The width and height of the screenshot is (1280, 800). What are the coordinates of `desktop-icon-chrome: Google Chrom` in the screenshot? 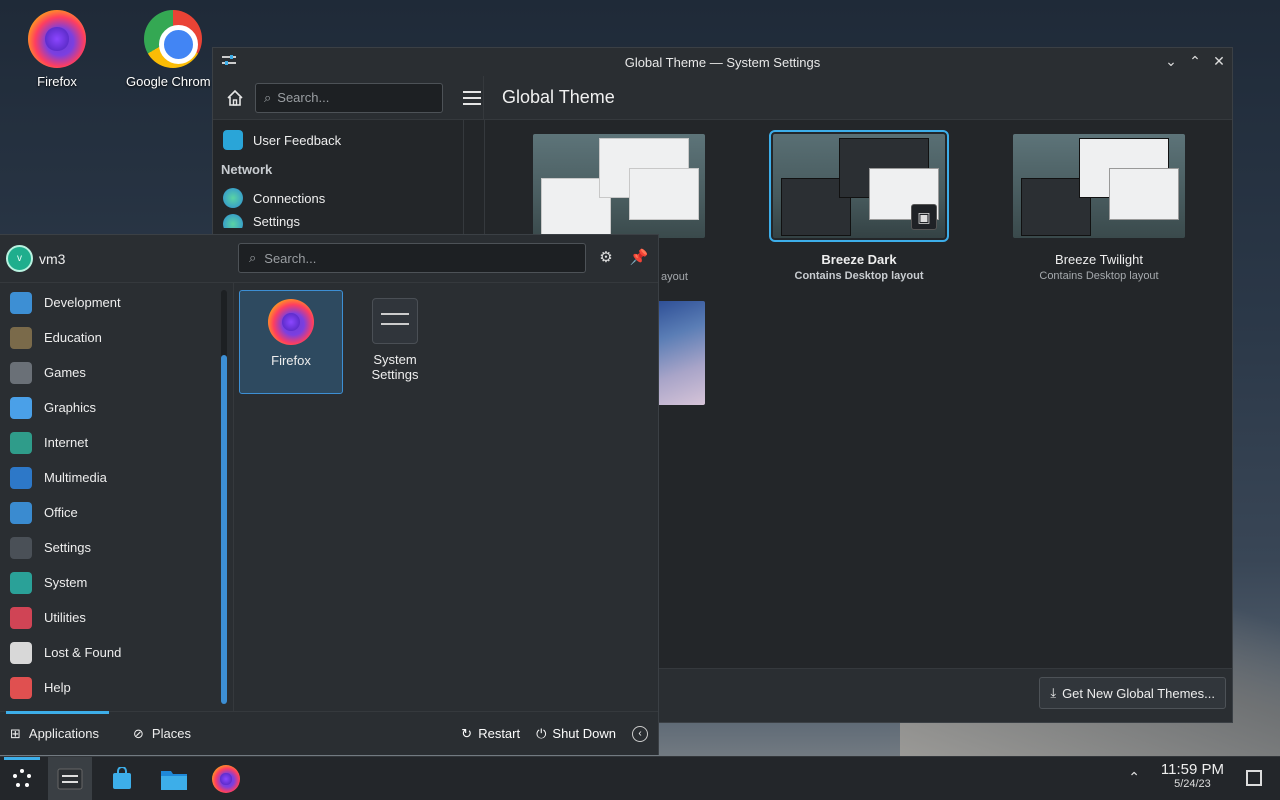 It's located at (170, 49).